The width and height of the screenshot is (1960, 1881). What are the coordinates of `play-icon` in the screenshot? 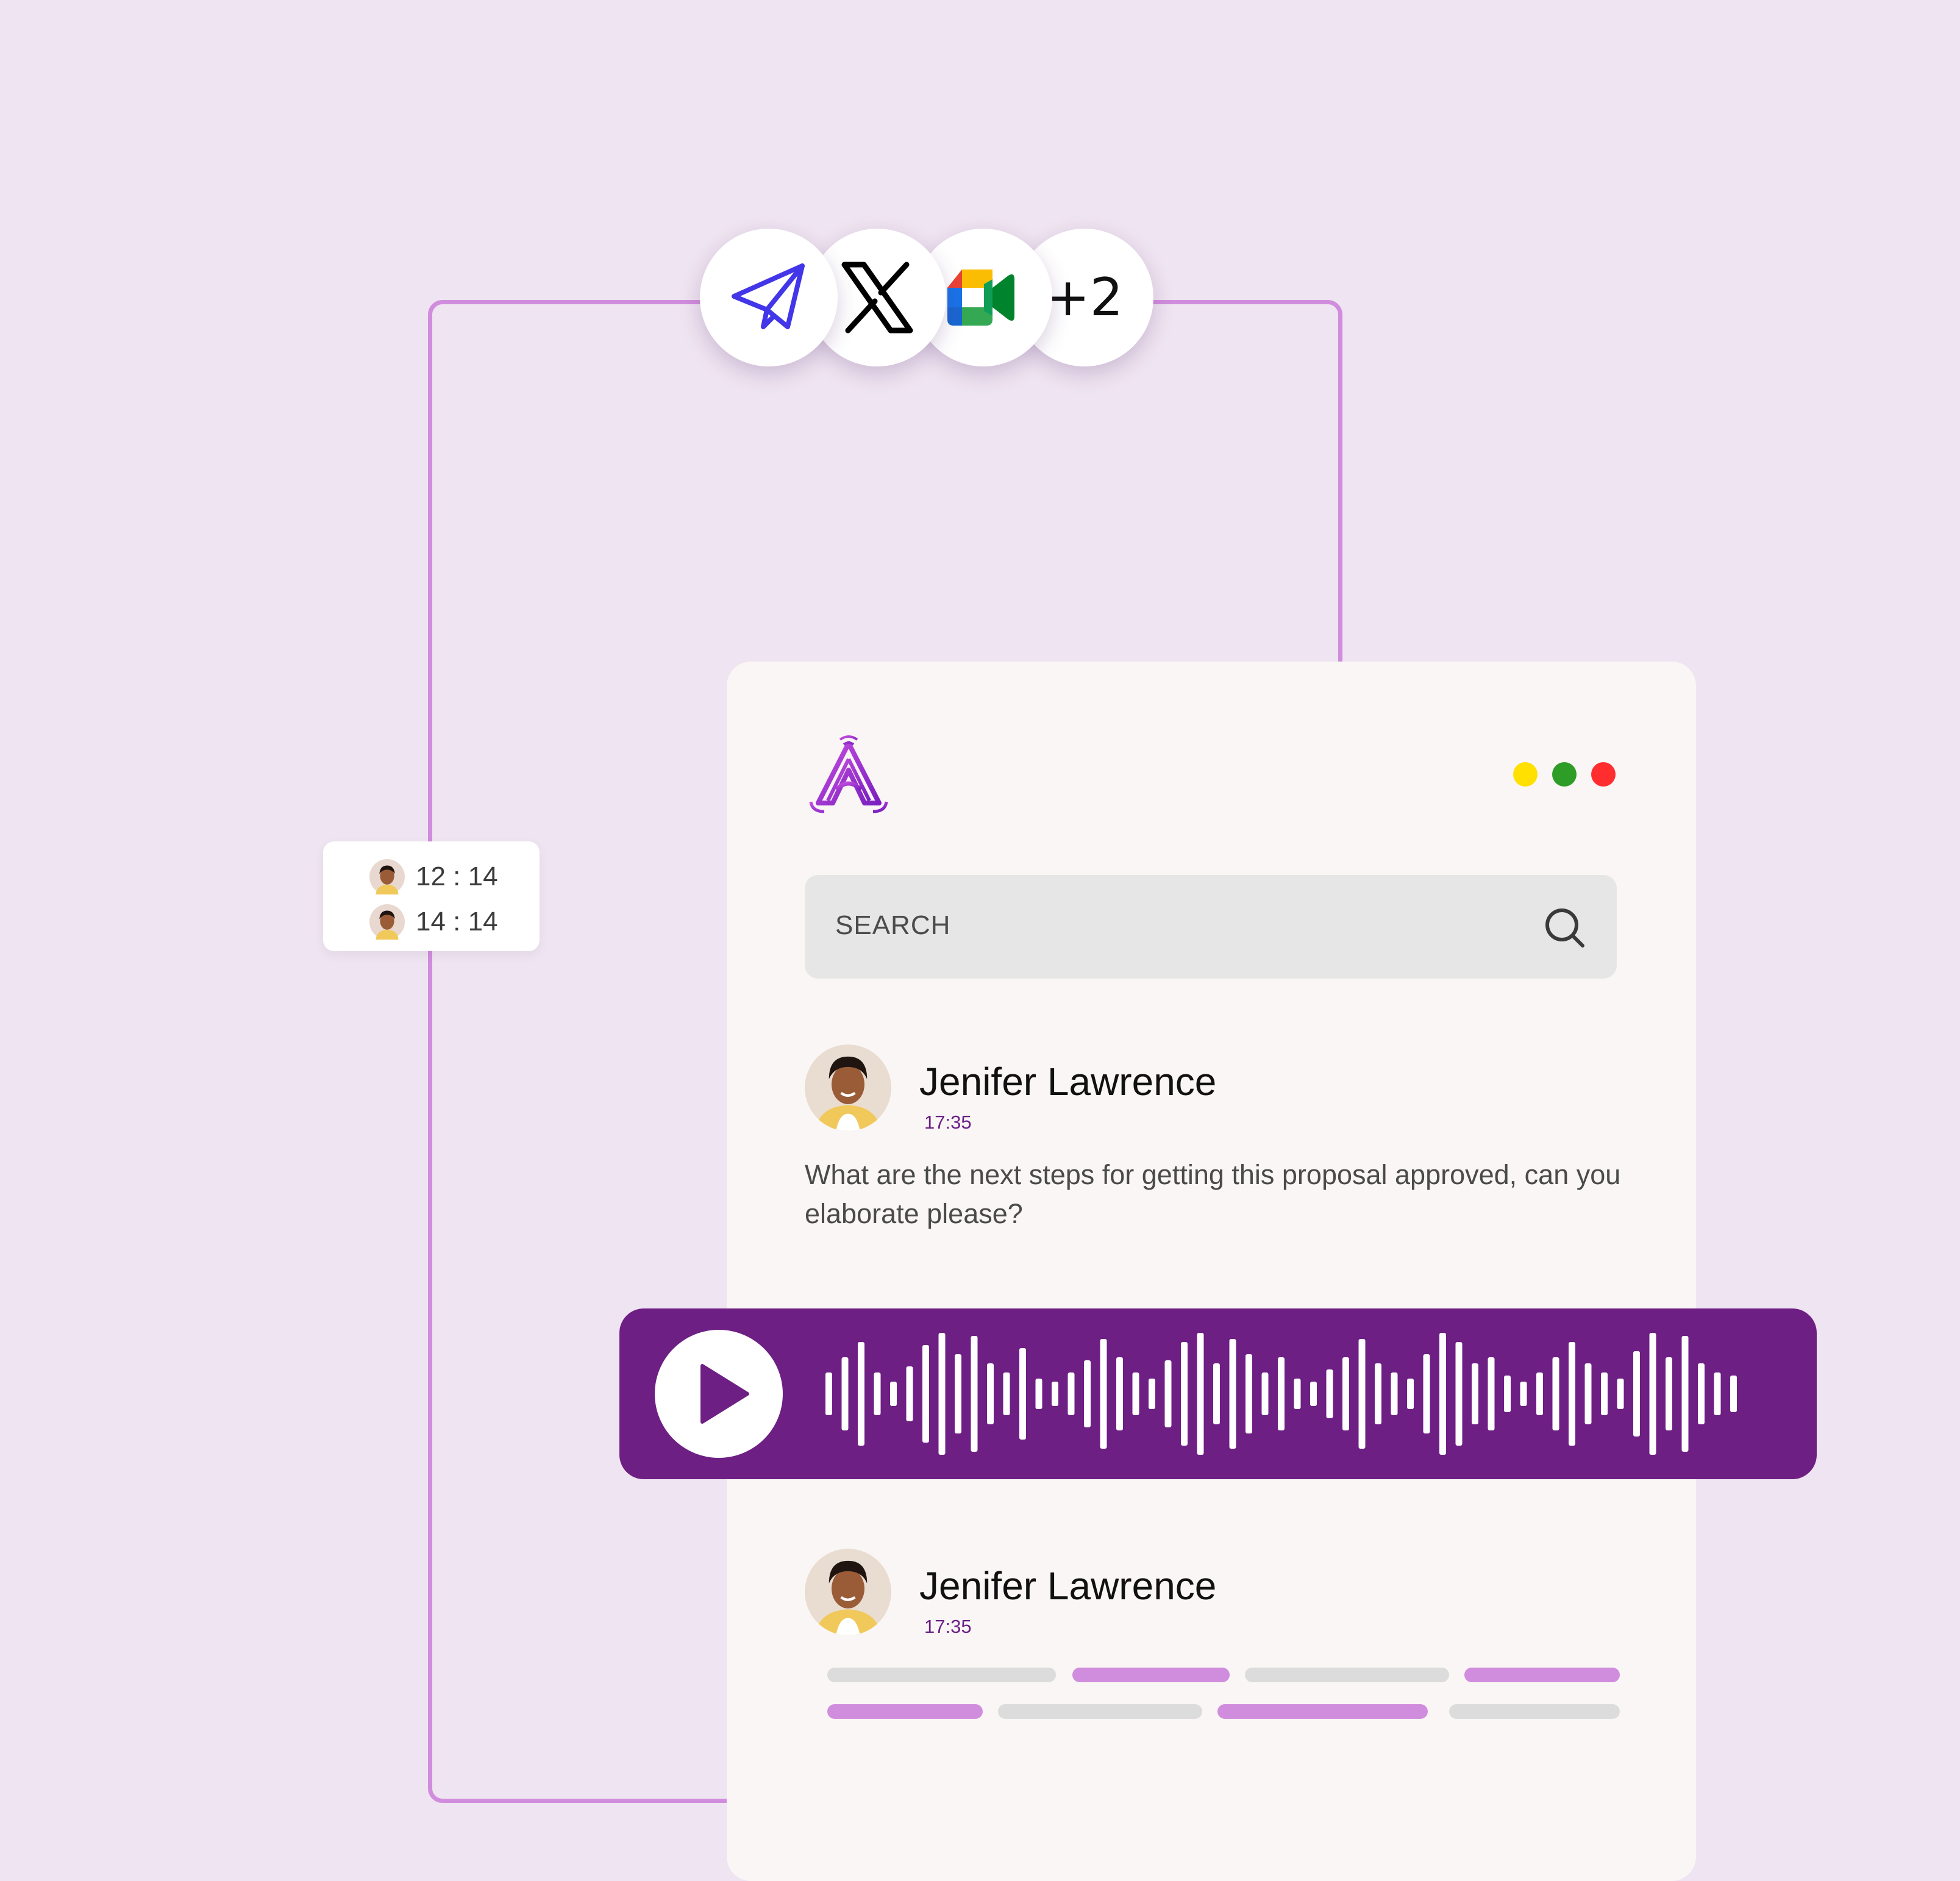 It's located at (725, 1394).